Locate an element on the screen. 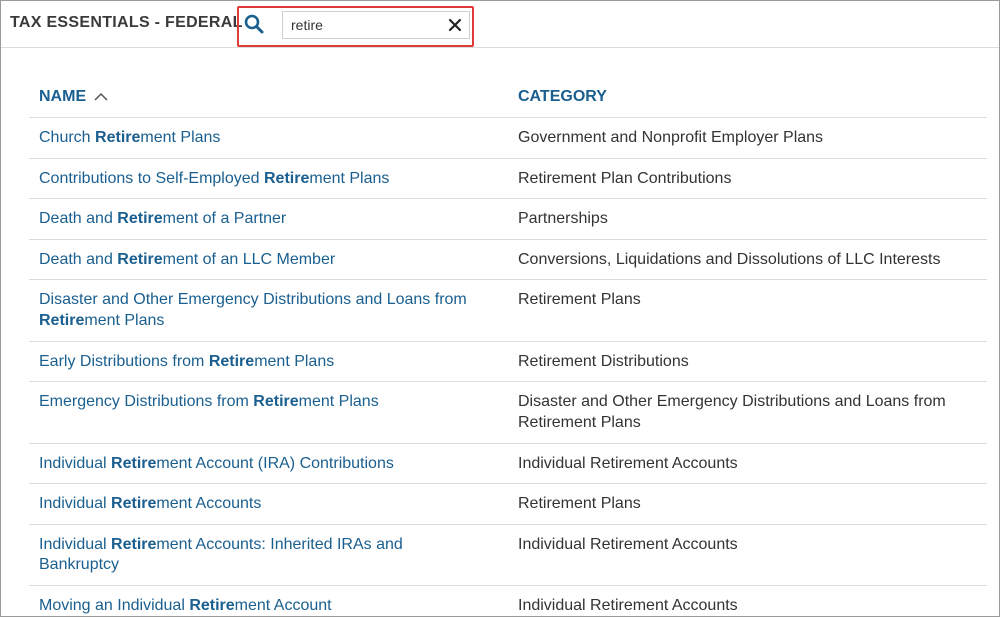 This screenshot has height=617, width=1000. row-category: Partnerships is located at coordinates (563, 218).